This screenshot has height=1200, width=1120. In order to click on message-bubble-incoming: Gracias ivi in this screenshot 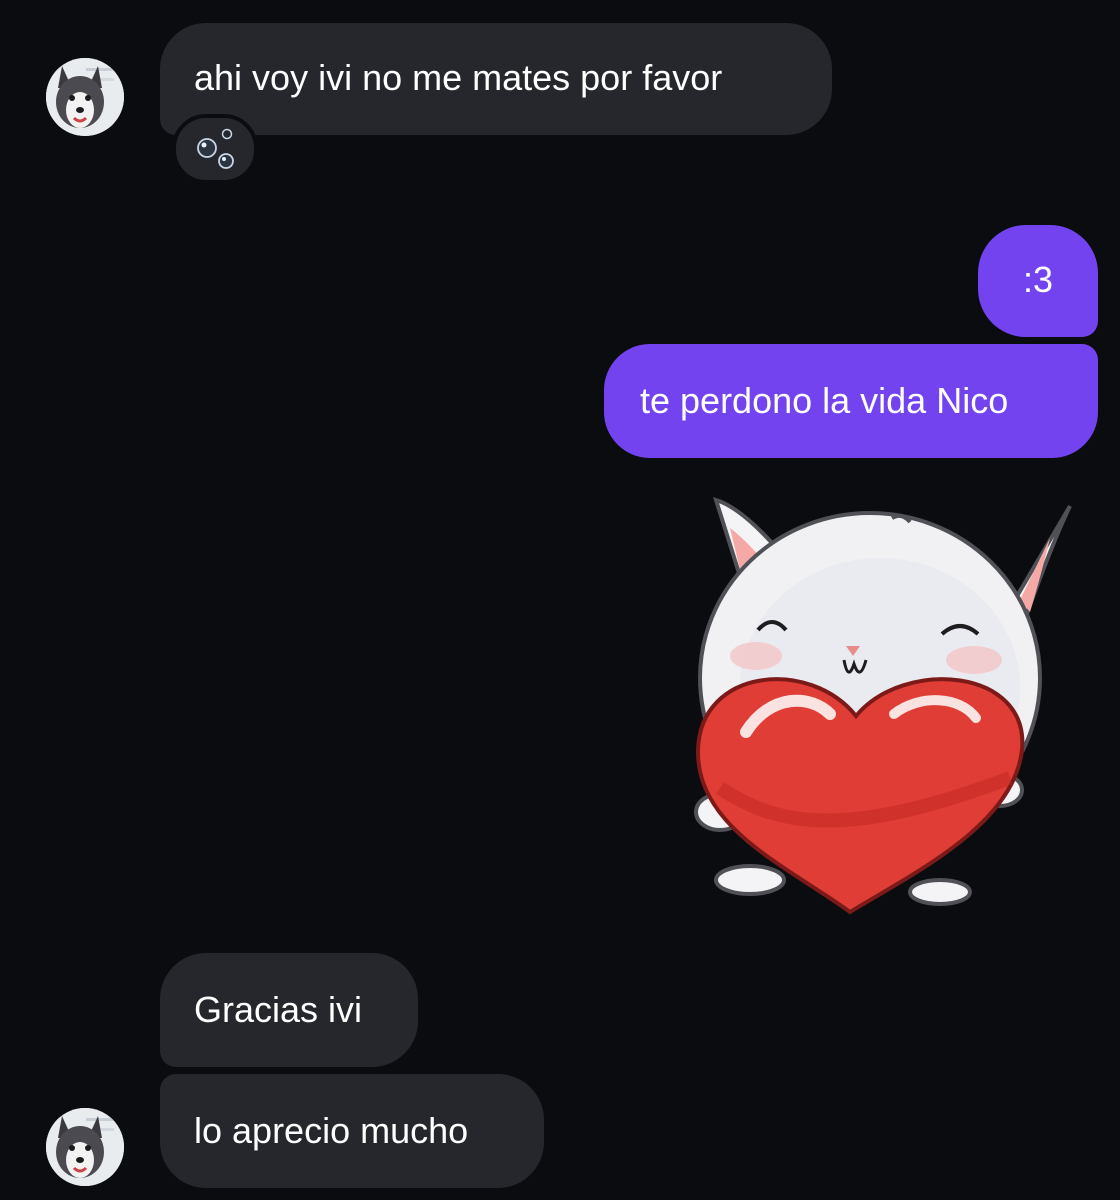, I will do `click(289, 1010)`.